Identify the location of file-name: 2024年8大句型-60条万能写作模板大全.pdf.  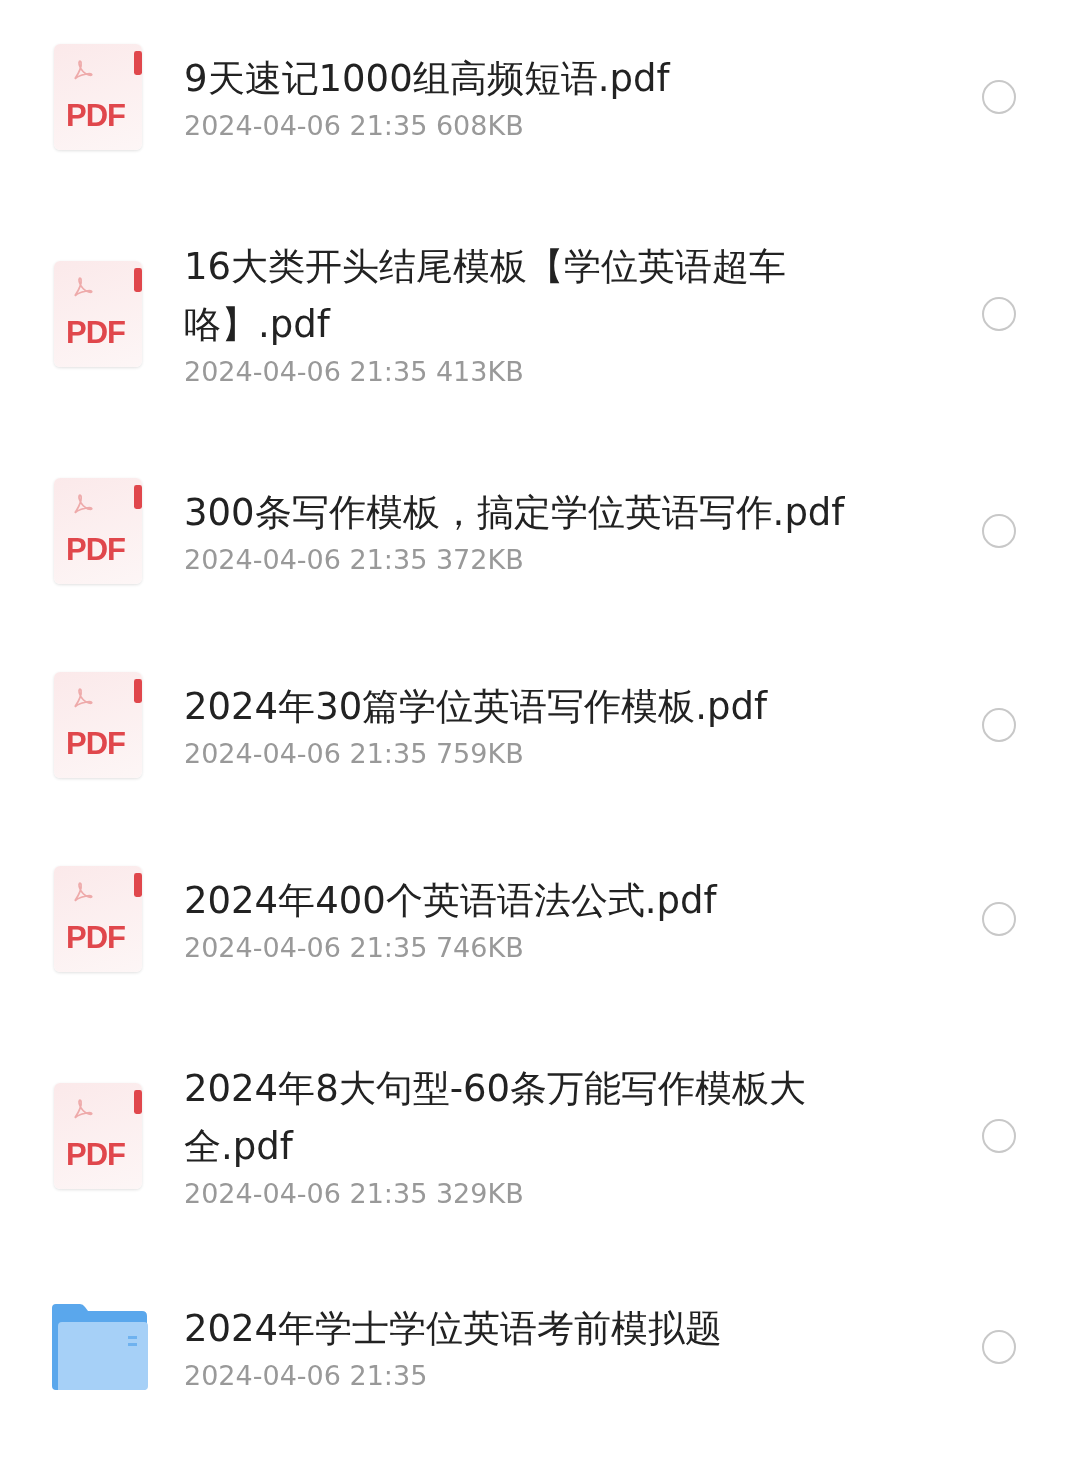
(496, 1118).